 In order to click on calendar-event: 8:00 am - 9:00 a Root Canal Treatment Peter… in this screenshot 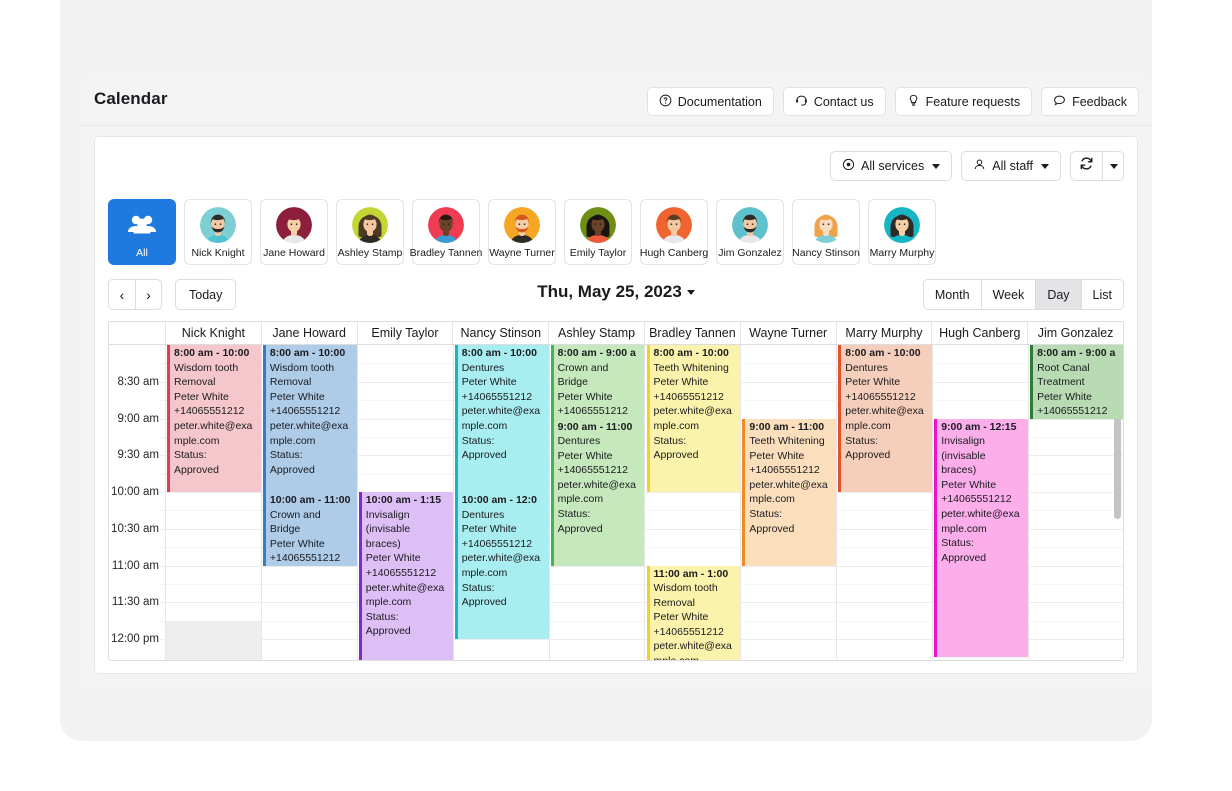, I will do `click(1076, 382)`.